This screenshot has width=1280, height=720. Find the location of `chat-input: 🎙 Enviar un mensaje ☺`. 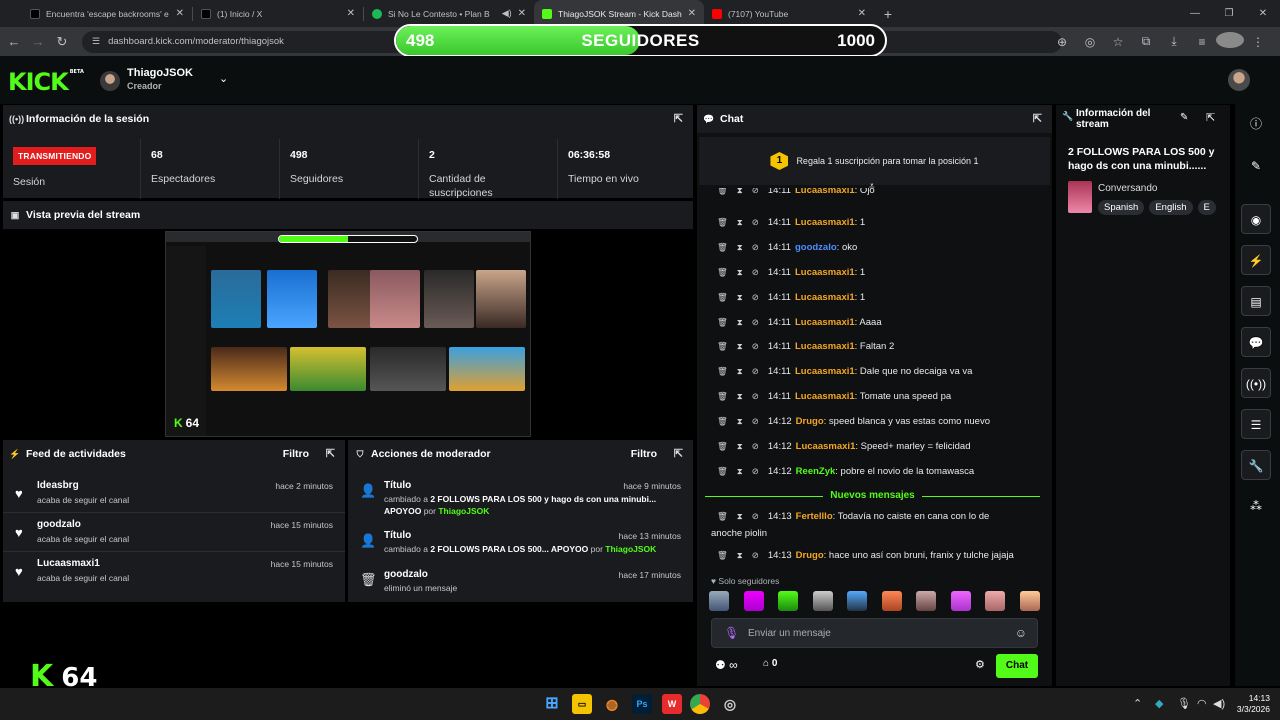

chat-input: 🎙 Enviar un mensaje ☺ is located at coordinates (874, 633).